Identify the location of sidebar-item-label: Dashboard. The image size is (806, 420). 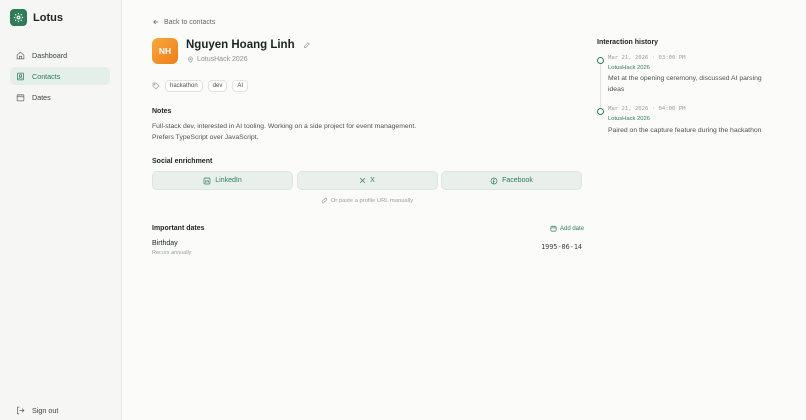
(50, 55).